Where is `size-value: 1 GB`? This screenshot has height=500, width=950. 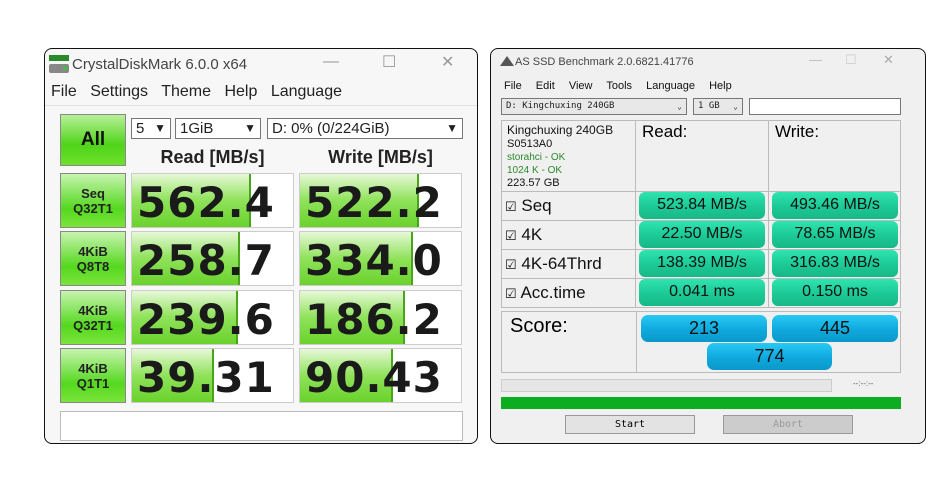
size-value: 1 GB is located at coordinates (709, 106).